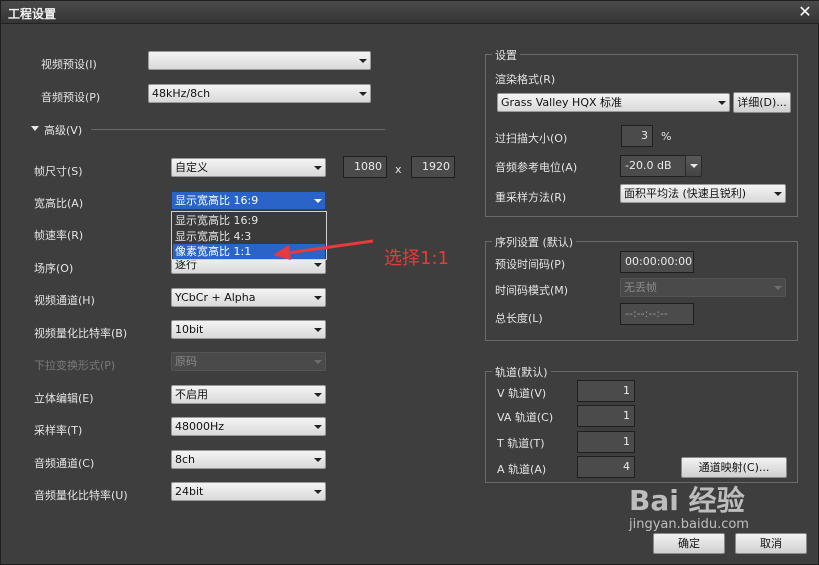 The width and height of the screenshot is (819, 565). I want to click on video-quant-label: 视频量化比特率(B), so click(81, 333).